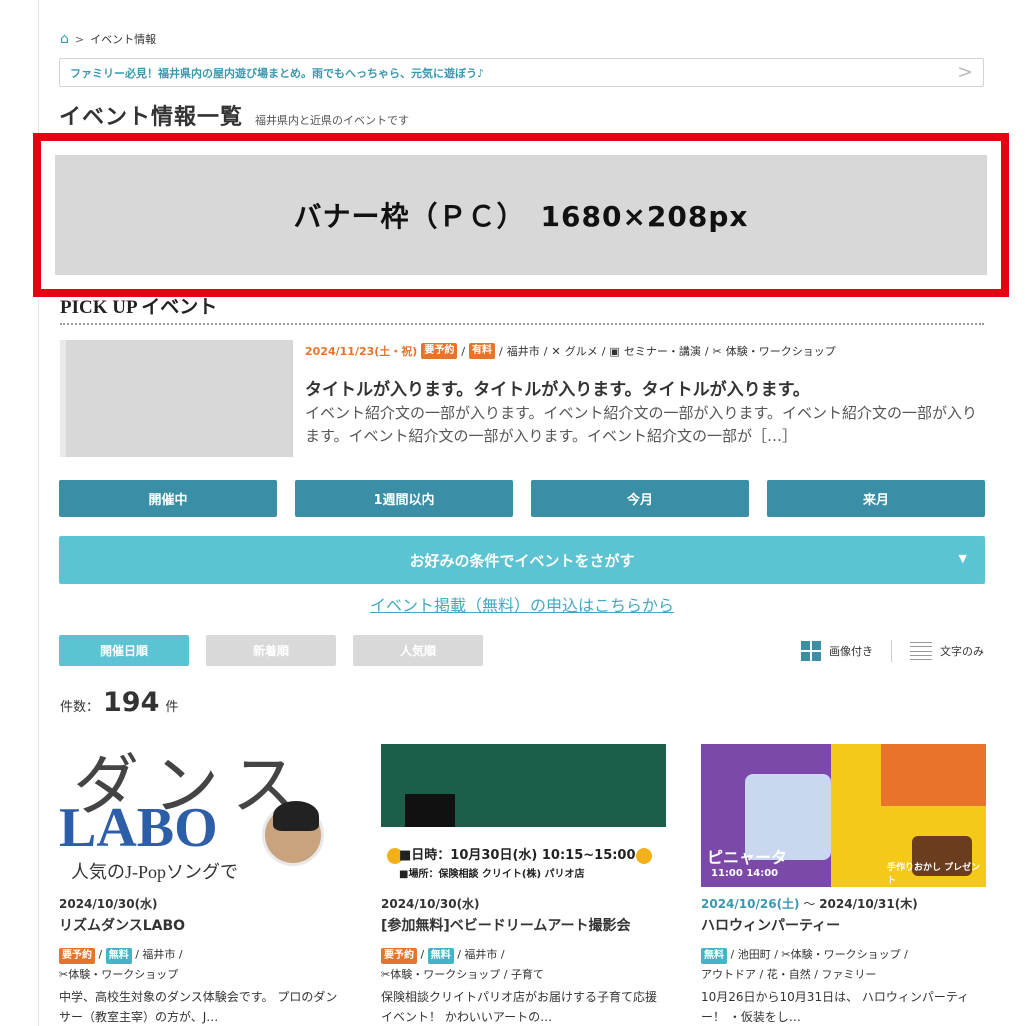 This screenshot has height=1026, width=1026. I want to click on event-title: リズムダンスLABO, so click(201, 925).